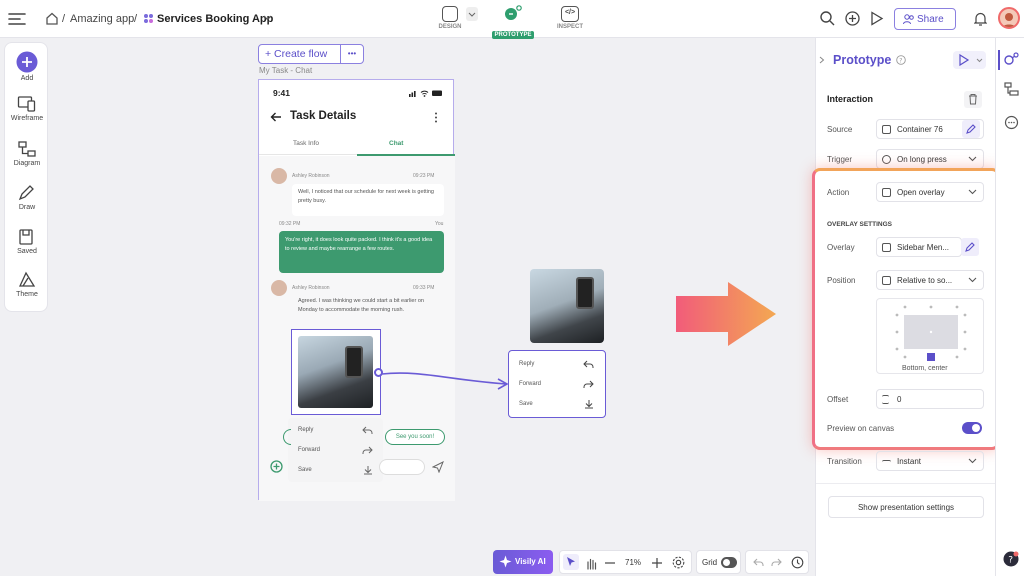  I want to click on kebab-icon, so click(436, 117).